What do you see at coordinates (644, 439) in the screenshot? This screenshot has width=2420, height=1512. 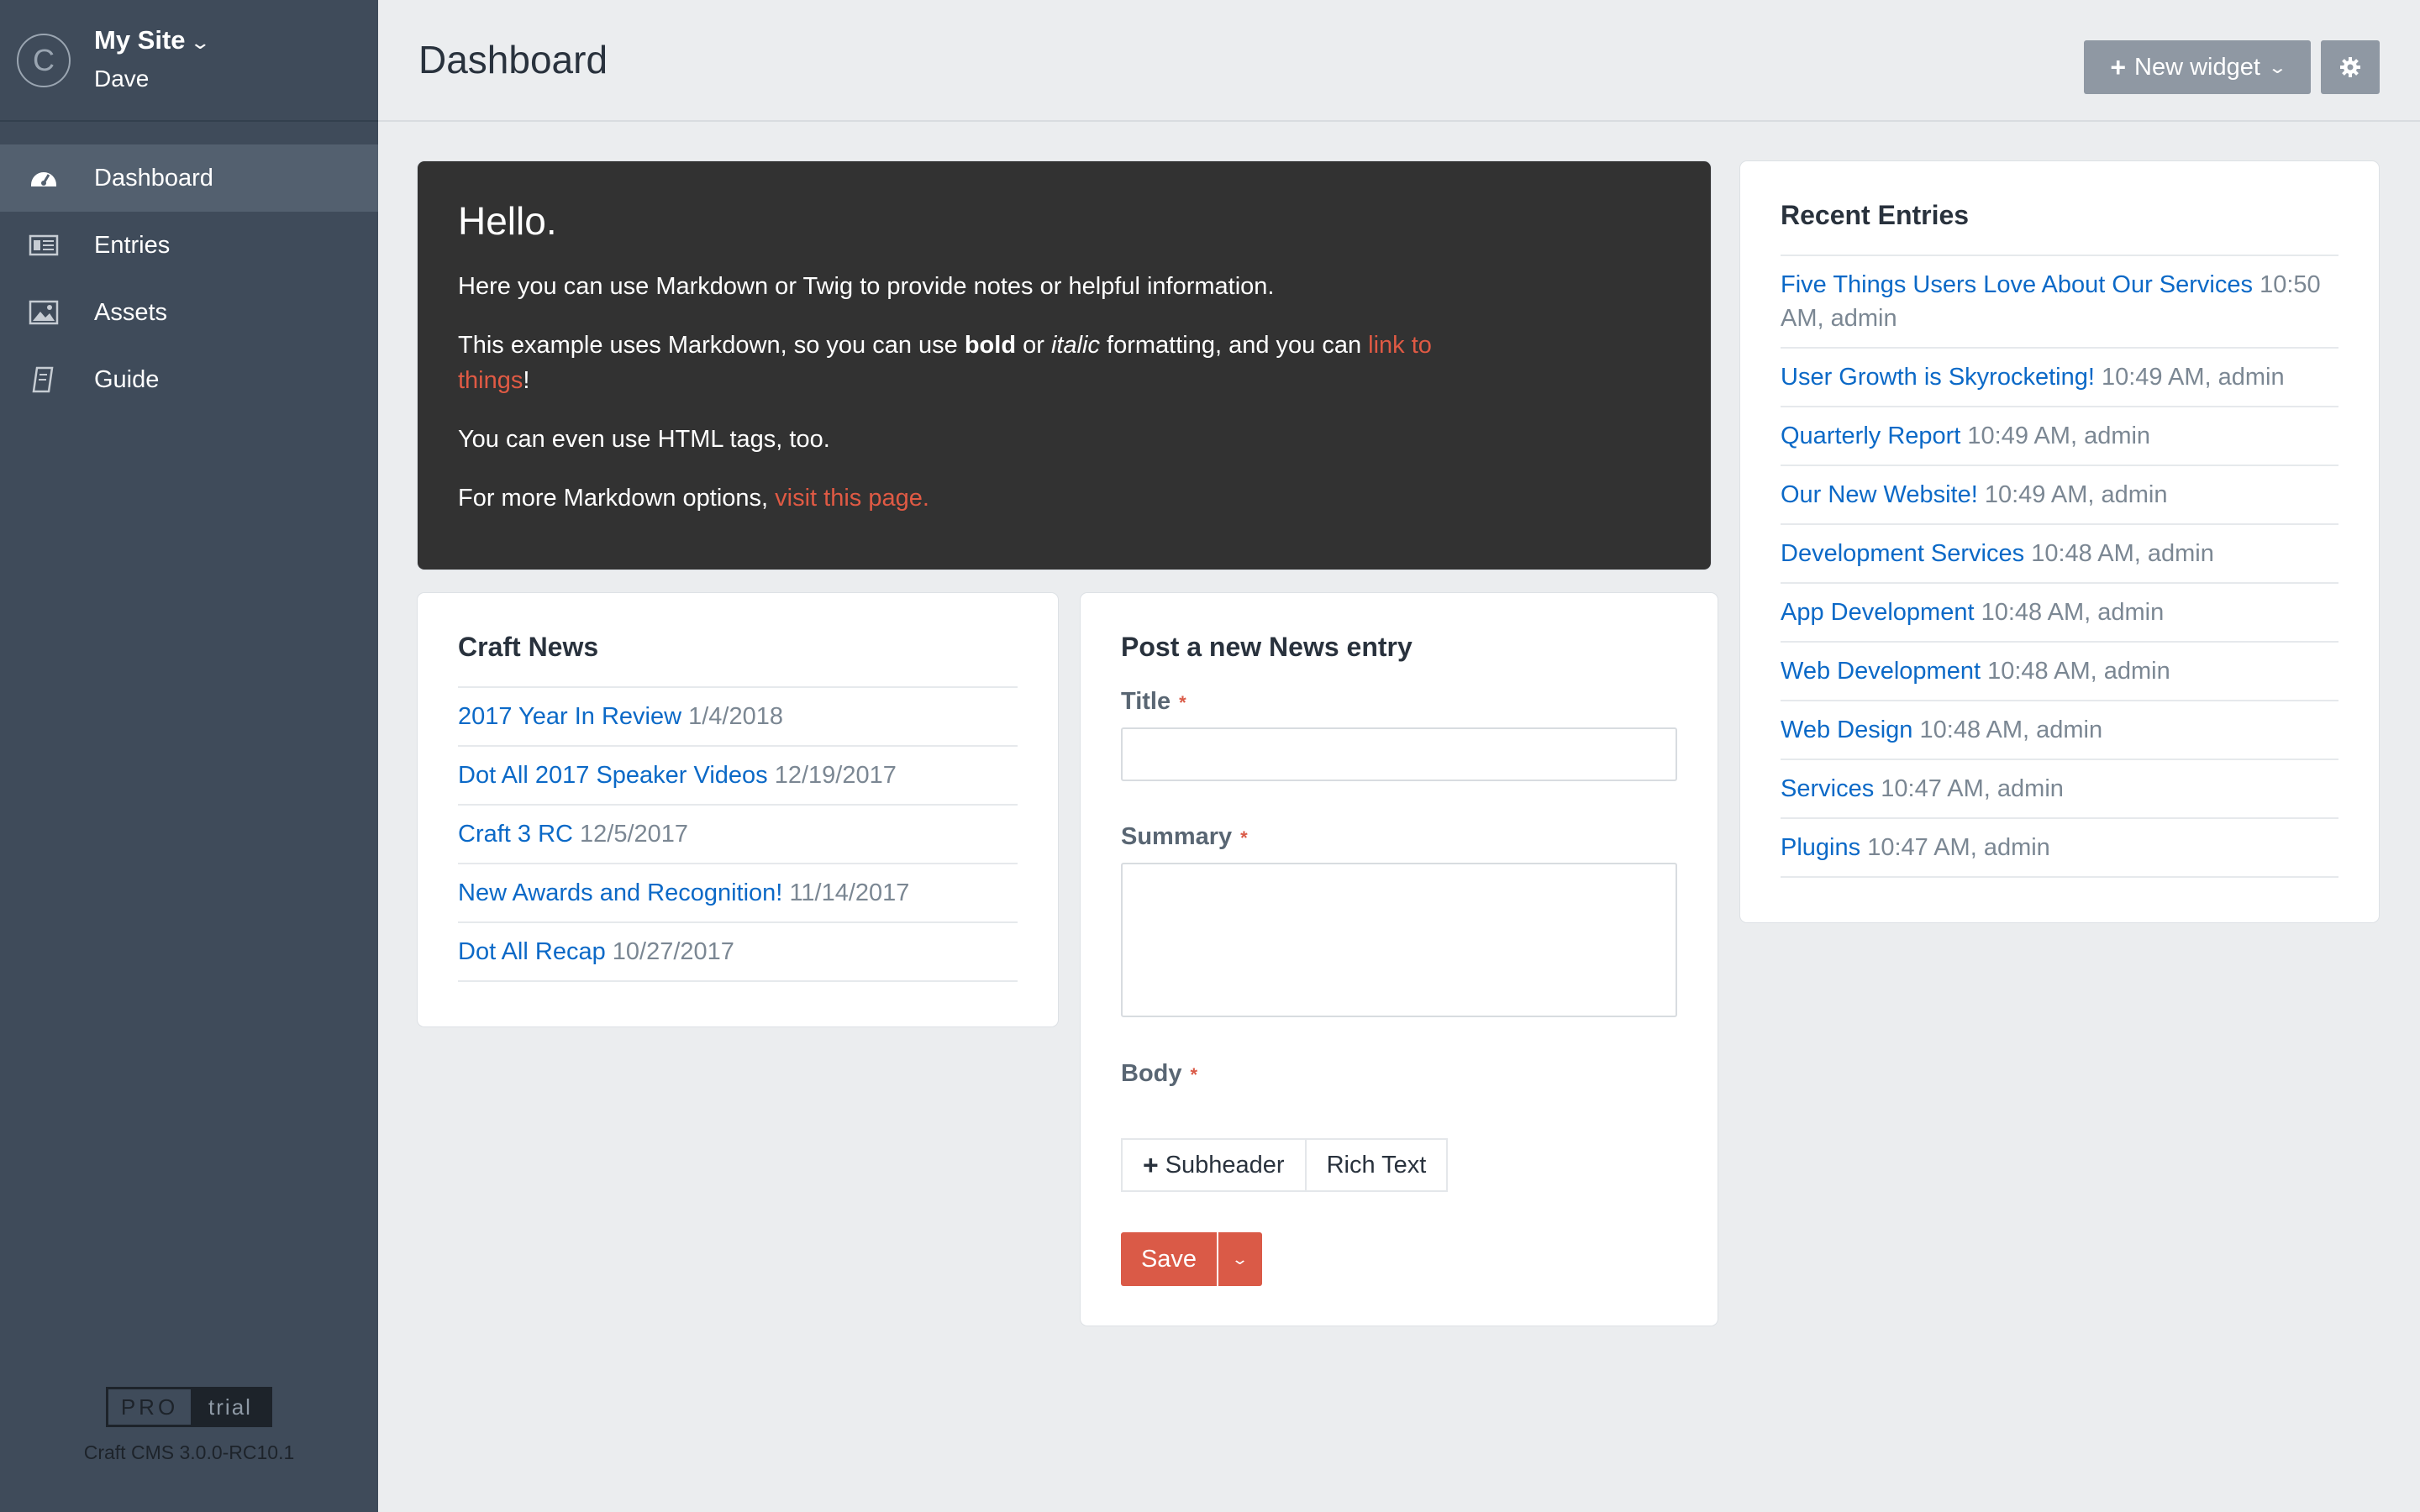 I see `hello-paragraph: You can even use HTML tags, too.` at bounding box center [644, 439].